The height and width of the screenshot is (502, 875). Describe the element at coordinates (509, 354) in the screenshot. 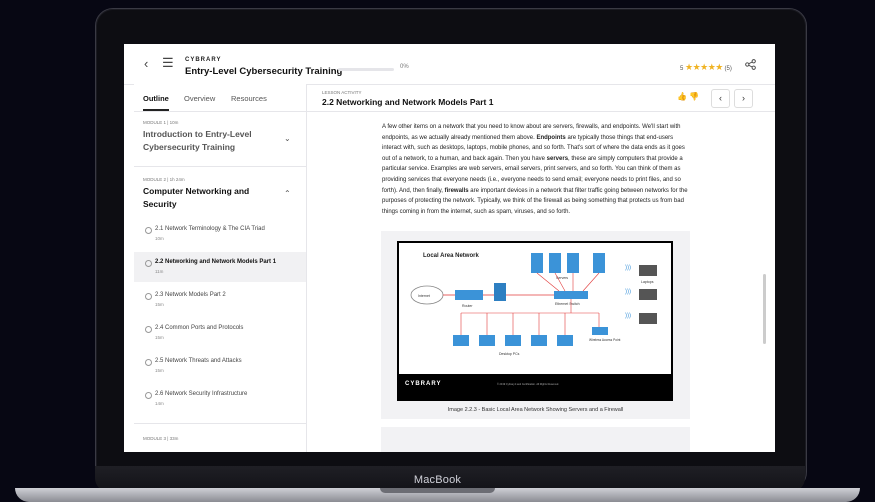

I see `label-desktop-pcs: Desktop PCs` at that location.